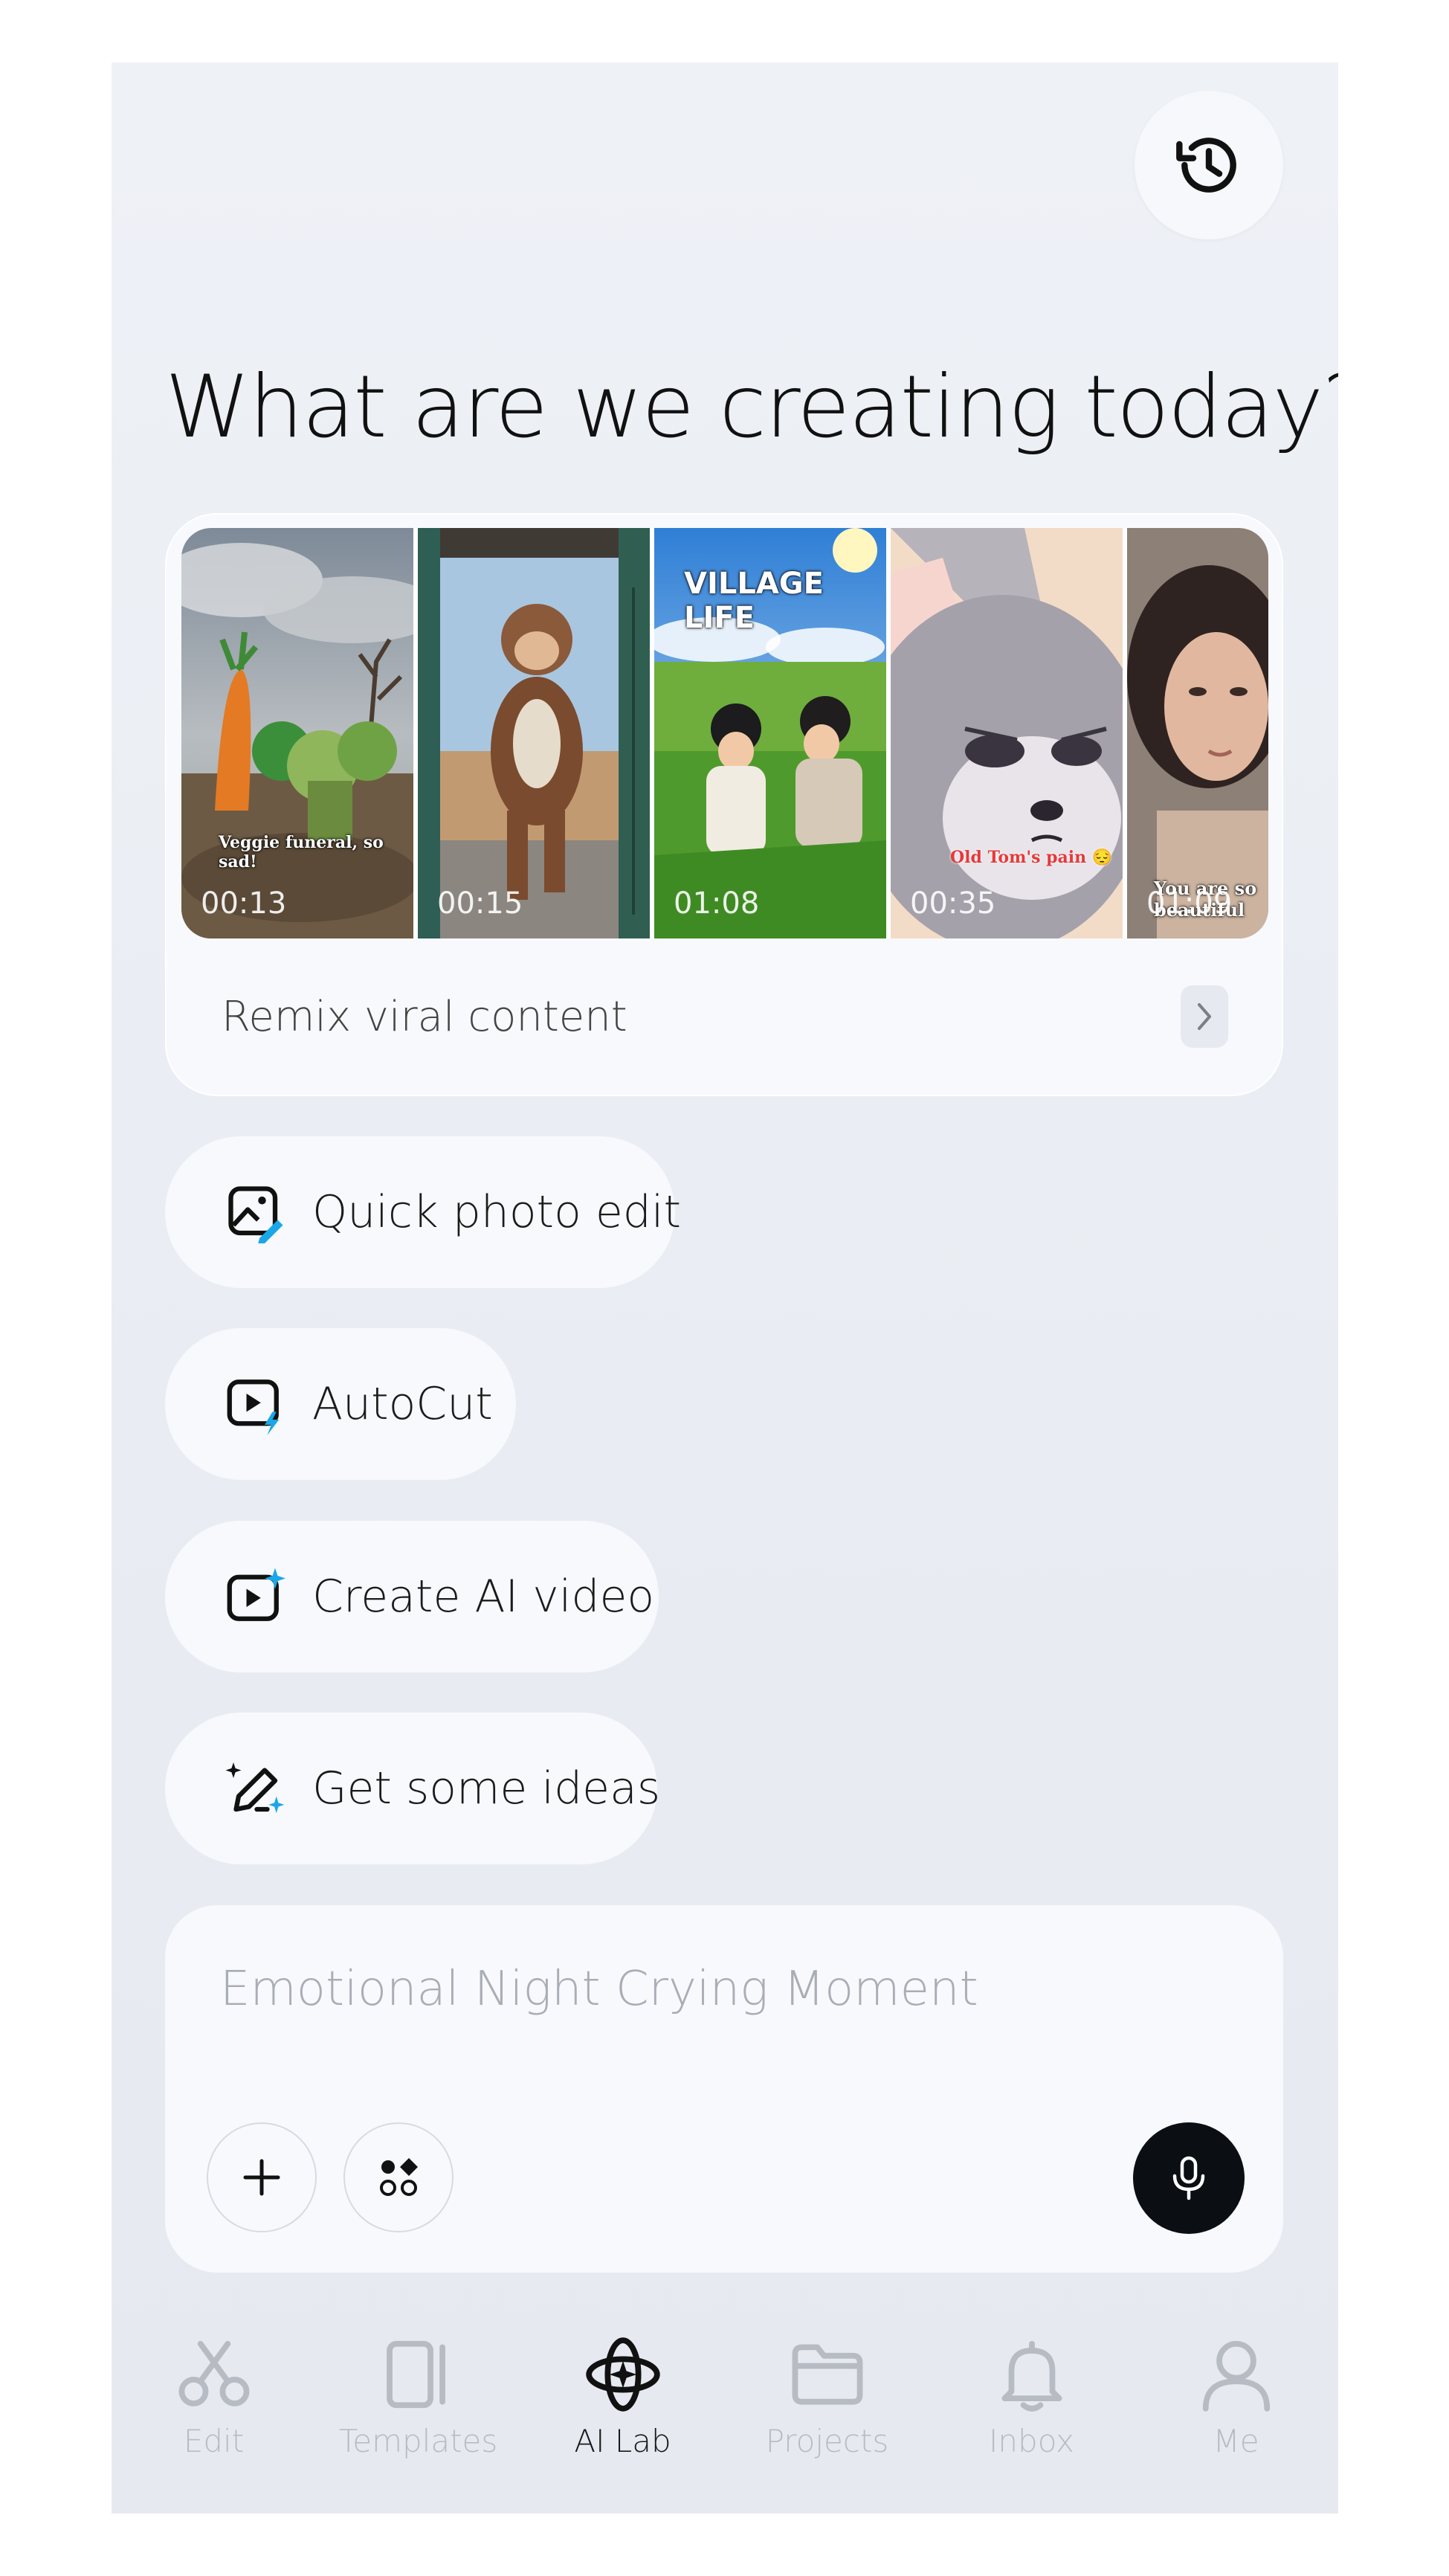 This screenshot has width=1449, height=2576. I want to click on remix-thumbnail: Veggie funeral, so sad! 00:13, so click(297, 733).